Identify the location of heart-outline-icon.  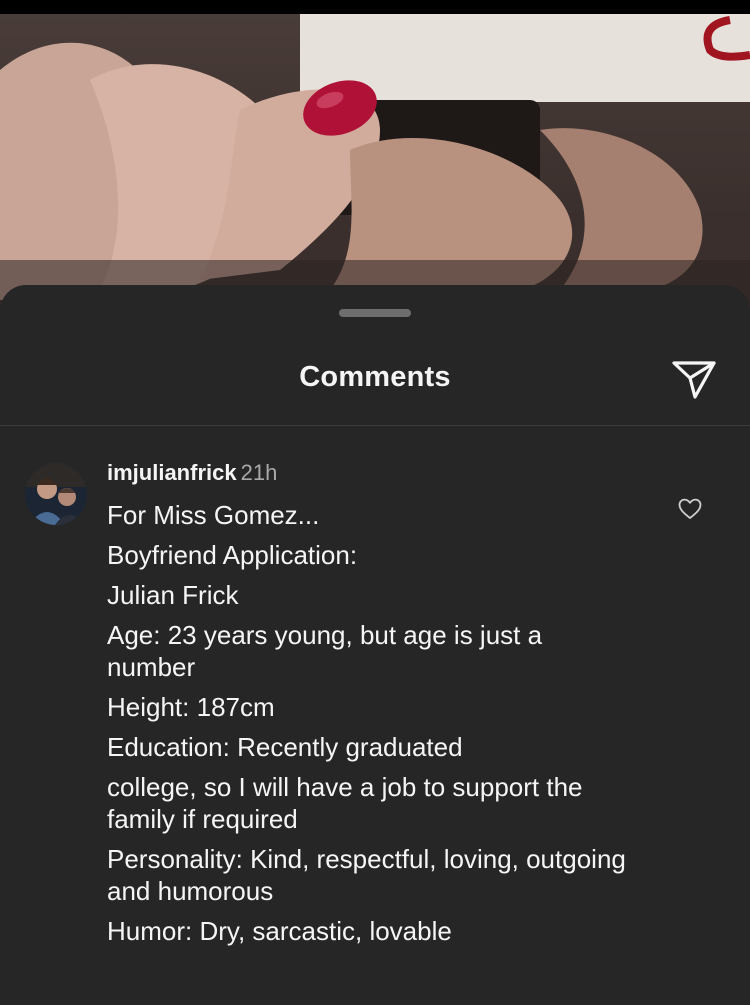
(690, 508).